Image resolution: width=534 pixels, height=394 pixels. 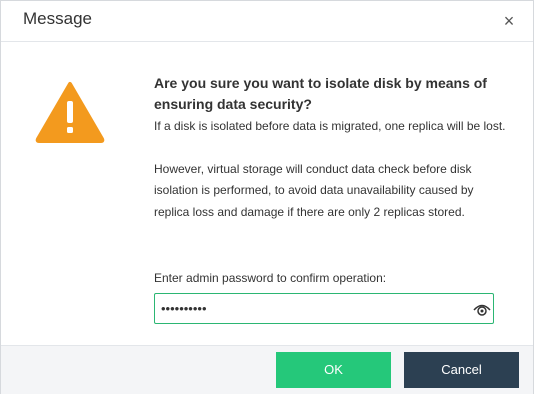 I want to click on warning-triangle-icon, so click(x=70, y=112).